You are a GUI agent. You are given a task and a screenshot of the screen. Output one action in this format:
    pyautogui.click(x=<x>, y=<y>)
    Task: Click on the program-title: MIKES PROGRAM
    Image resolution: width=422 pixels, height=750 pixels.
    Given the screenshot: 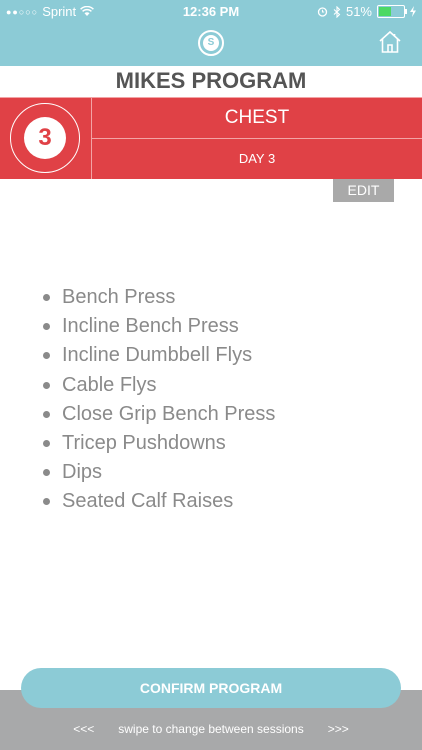 What is the action you would take?
    pyautogui.click(x=211, y=80)
    